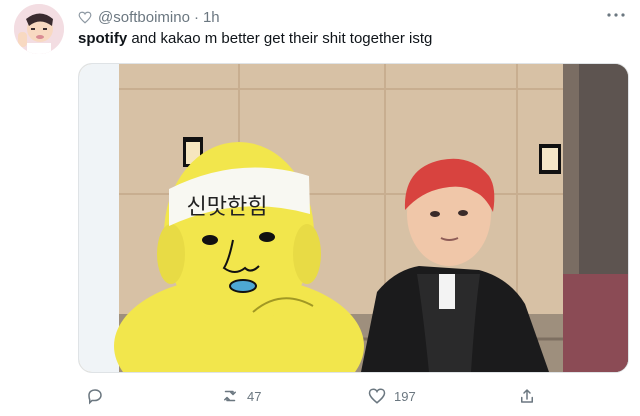 The height and width of the screenshot is (416, 640). I want to click on tweet-text-bold: spotify, so click(103, 38).